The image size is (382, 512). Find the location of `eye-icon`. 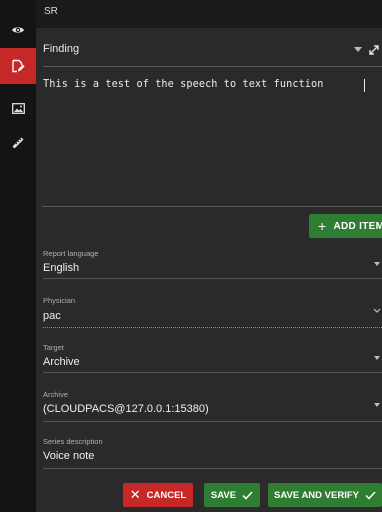

eye-icon is located at coordinates (18, 30).